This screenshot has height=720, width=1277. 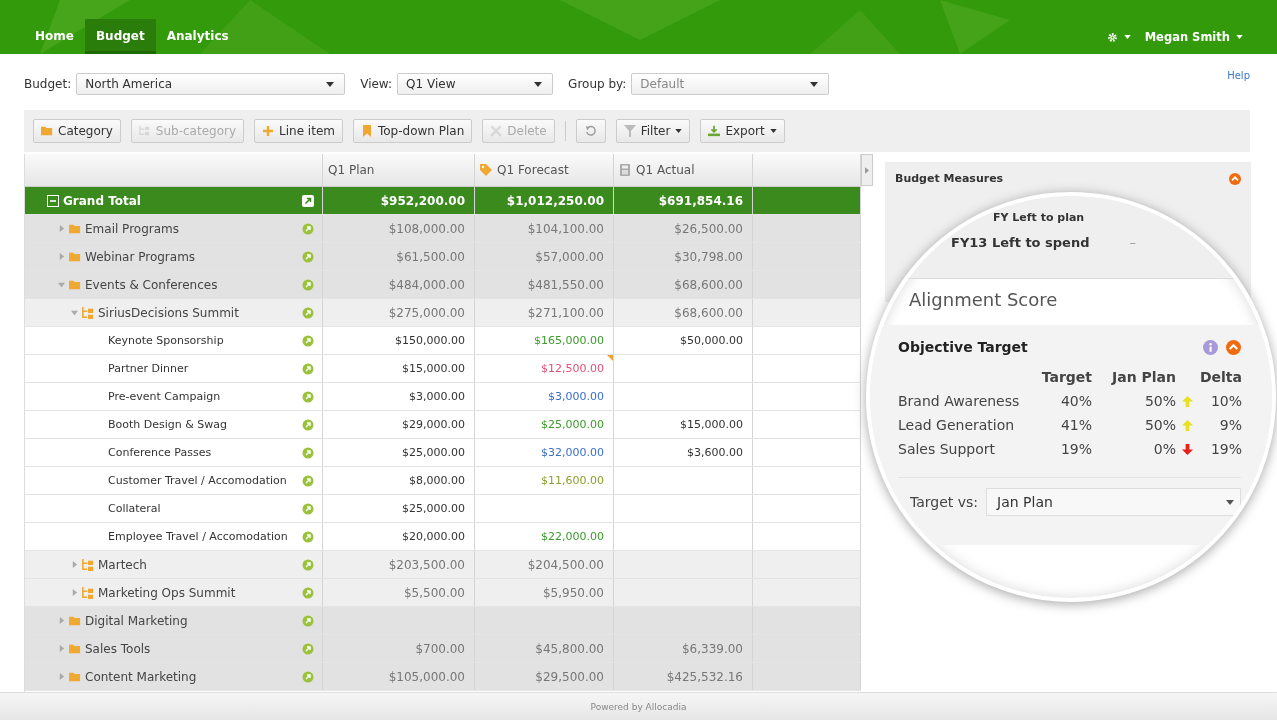 I want to click on settings-icon, so click(x=1112, y=37).